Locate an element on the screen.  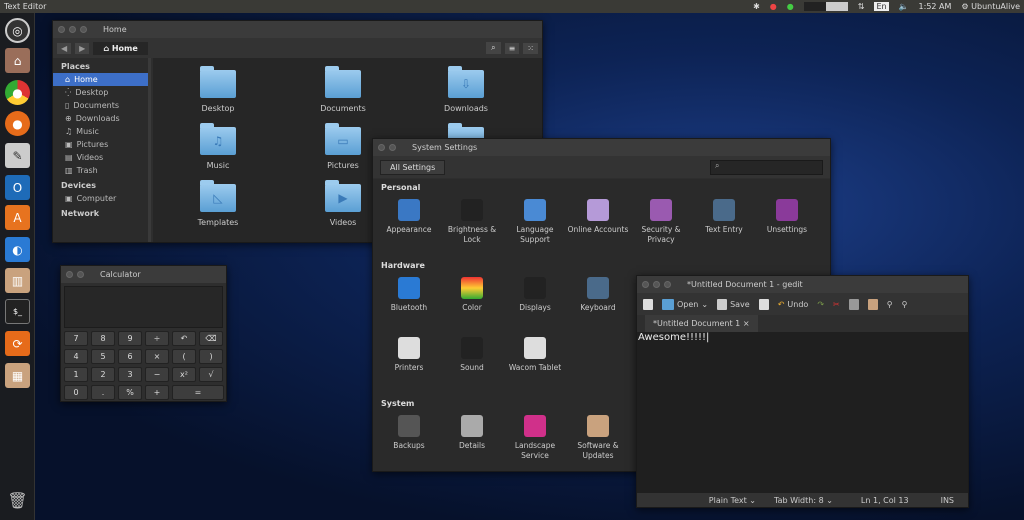
settings-titlebar: System Settings is located at coordinates (601, 147).